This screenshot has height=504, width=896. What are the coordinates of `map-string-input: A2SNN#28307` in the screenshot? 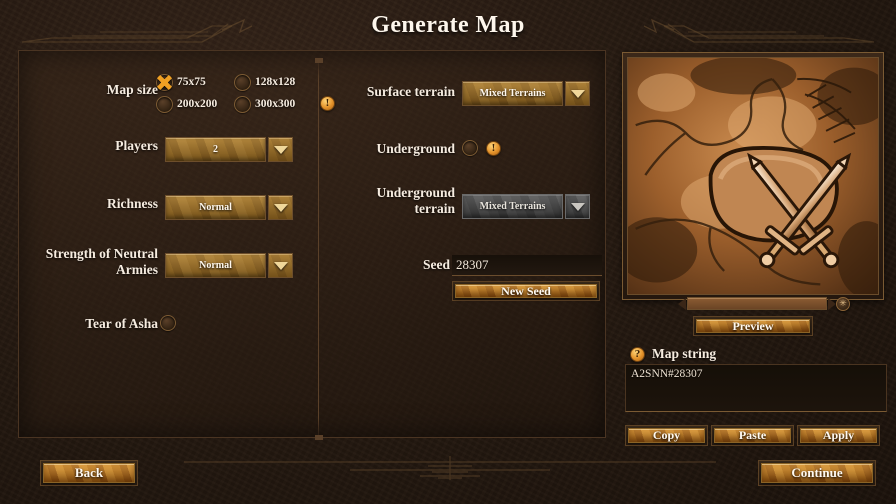 It's located at (756, 388).